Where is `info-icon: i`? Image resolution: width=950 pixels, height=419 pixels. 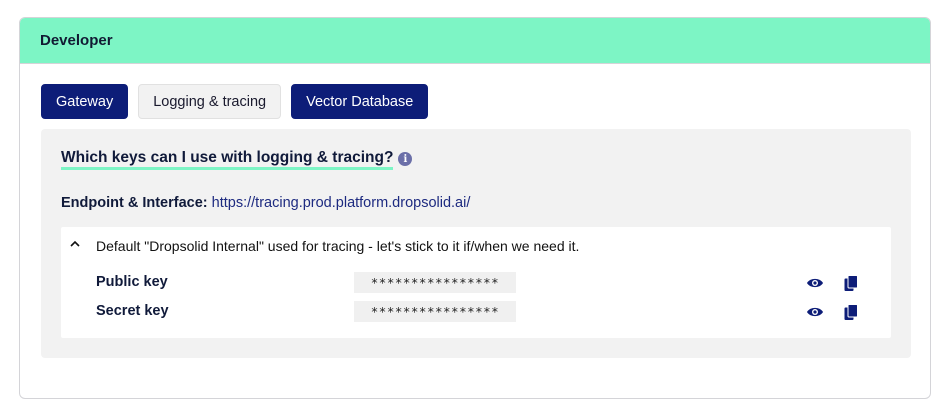 info-icon: i is located at coordinates (405, 159).